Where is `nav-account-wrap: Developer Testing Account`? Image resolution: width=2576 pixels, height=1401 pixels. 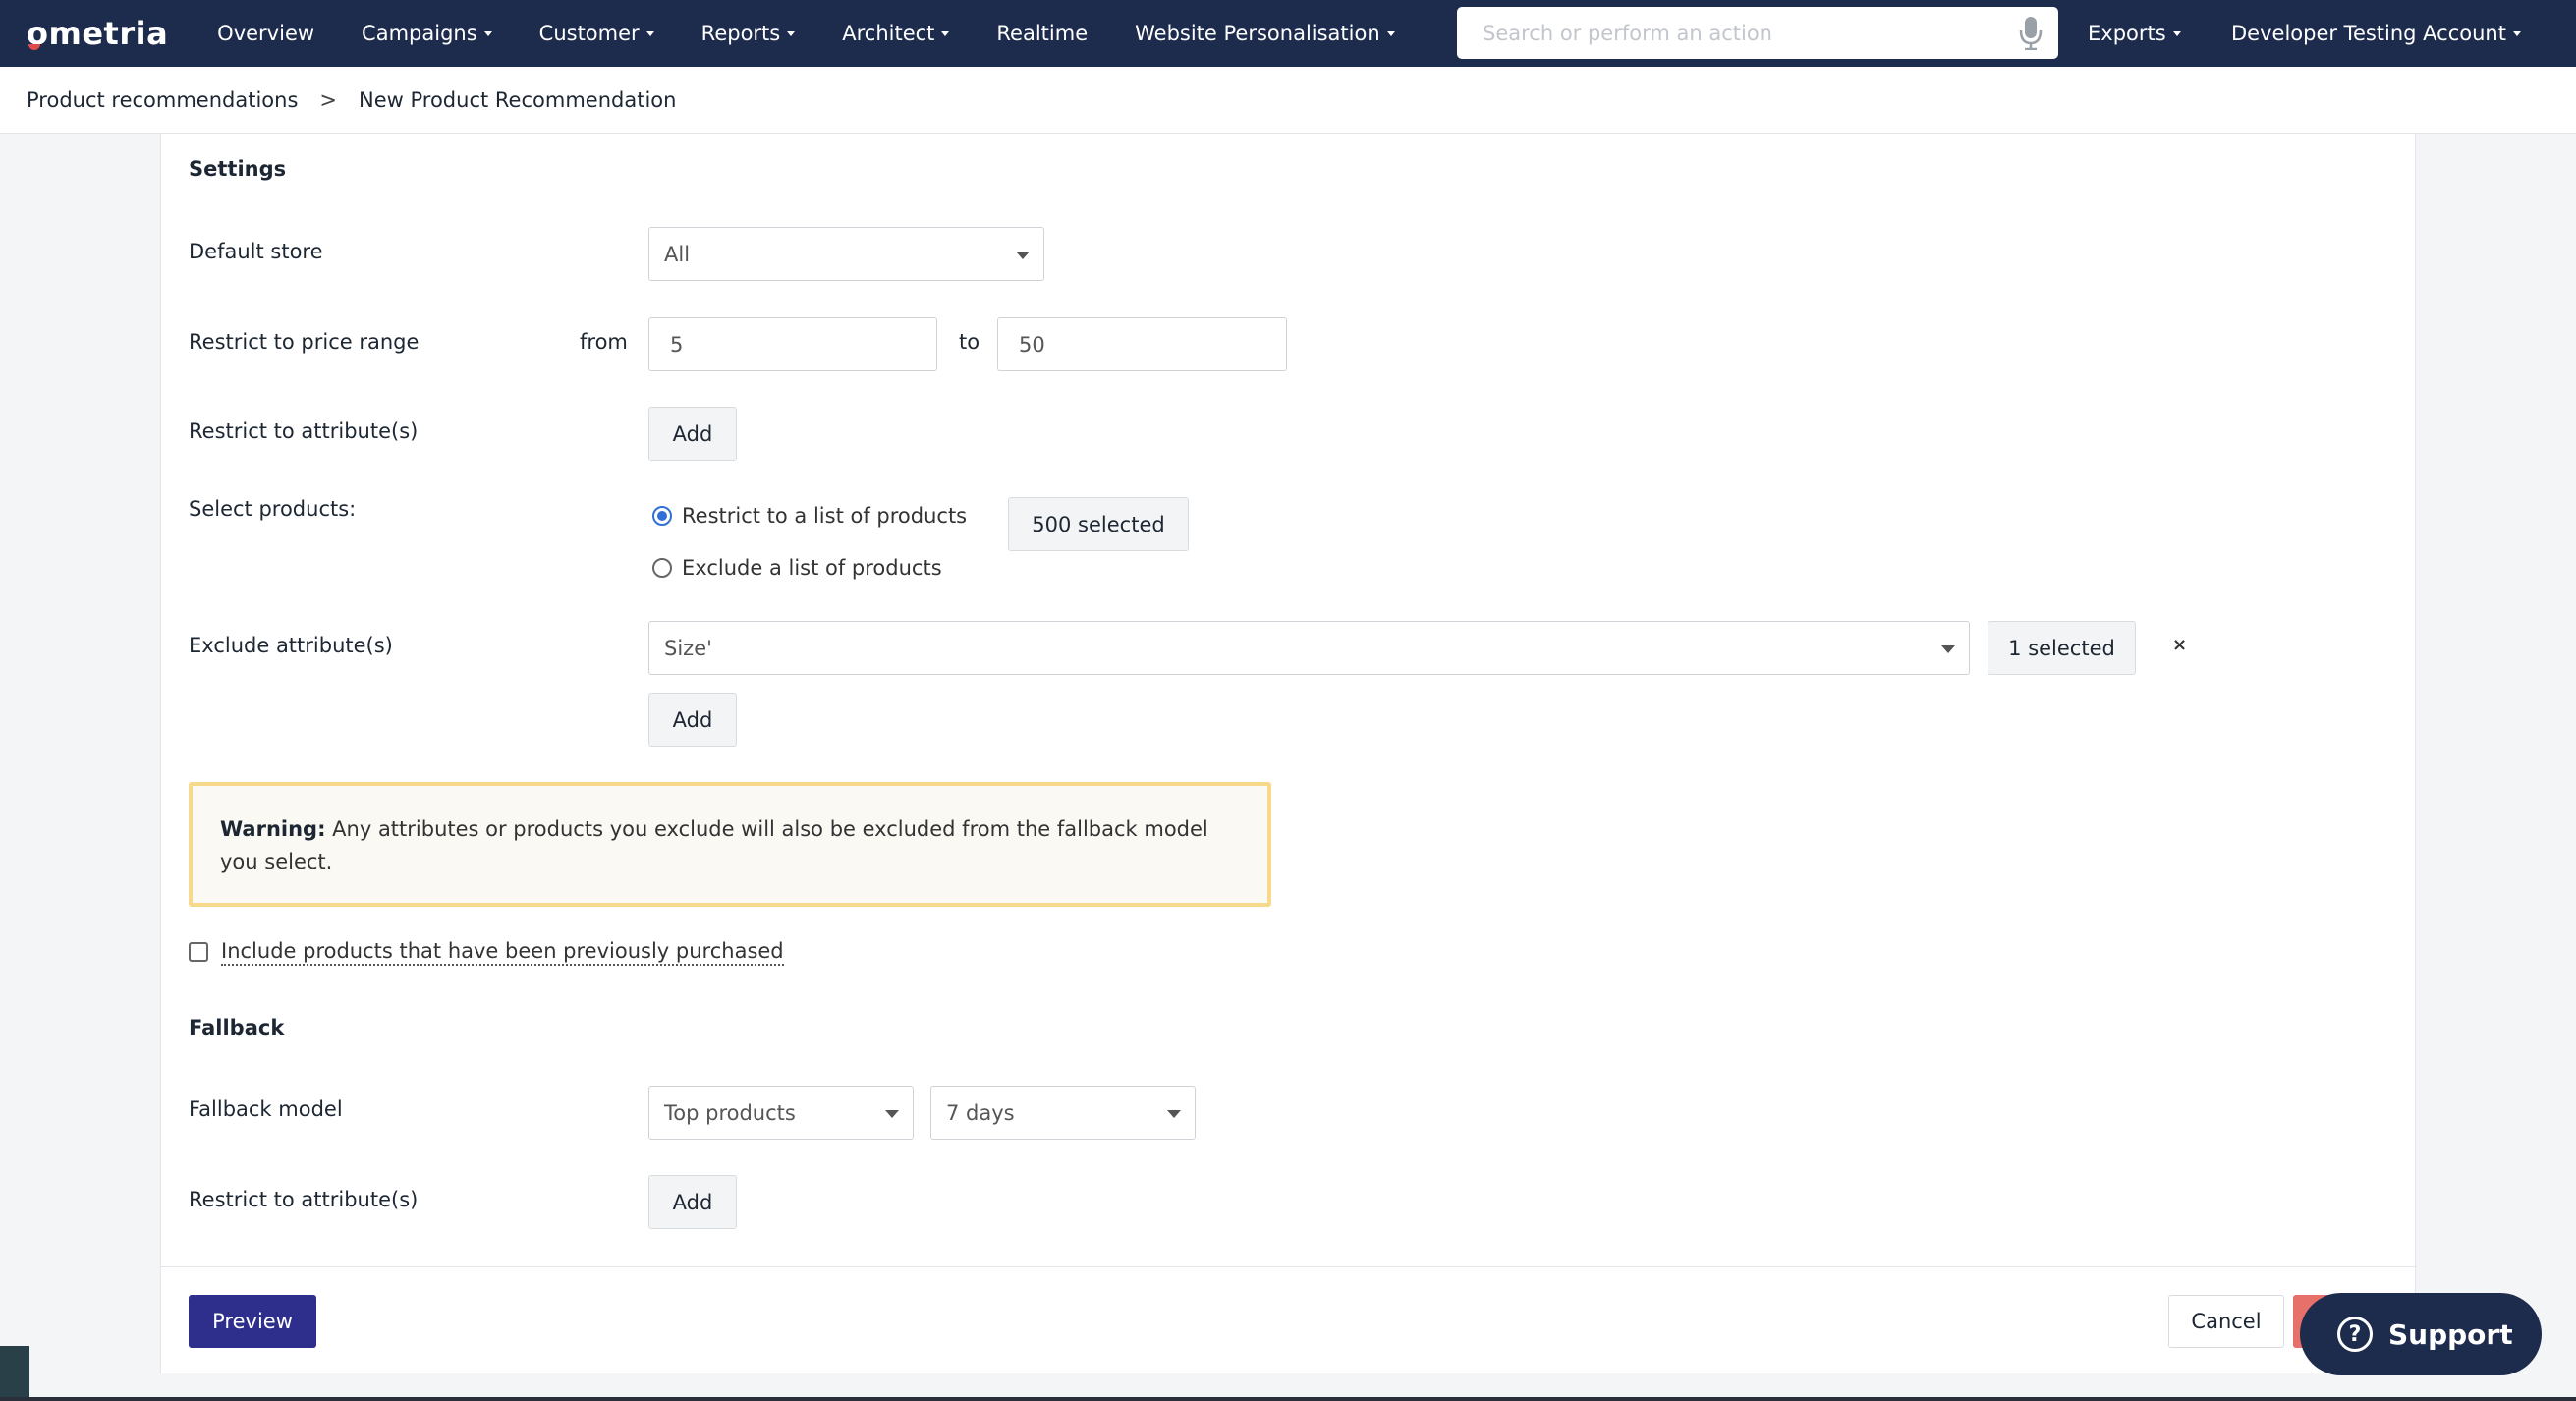
nav-account-wrap: Developer Testing Account is located at coordinates (2376, 34).